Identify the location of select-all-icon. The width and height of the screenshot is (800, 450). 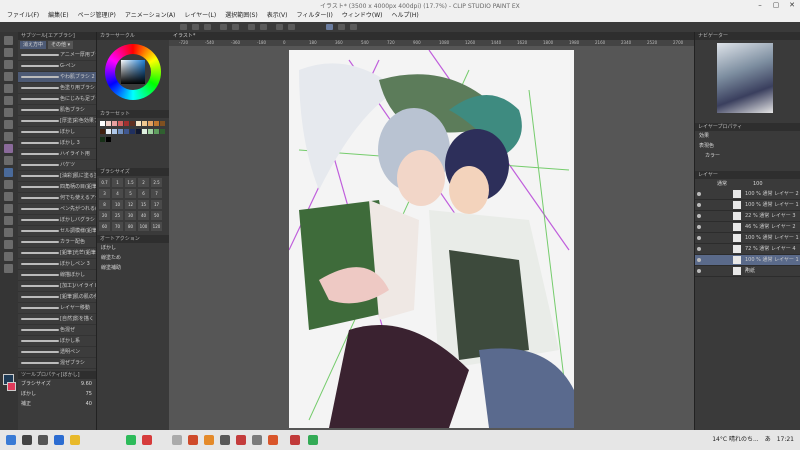
(279, 27).